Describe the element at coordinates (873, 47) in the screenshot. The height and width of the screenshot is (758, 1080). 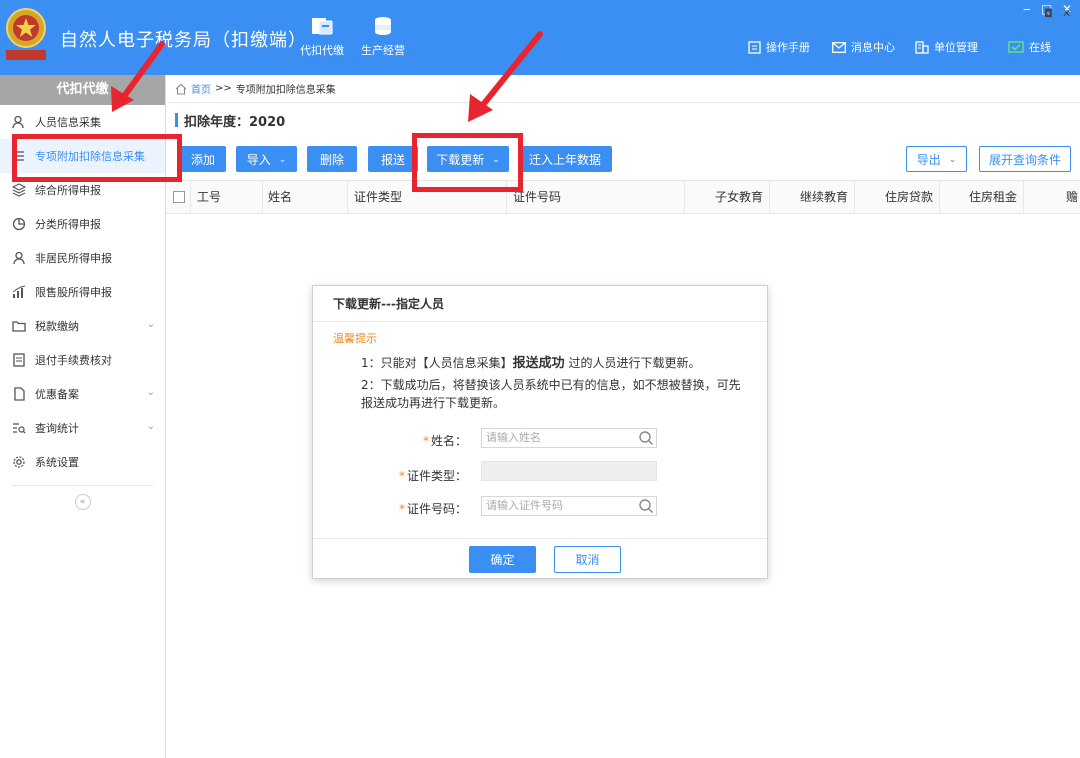
I see `message-center-label: 消息中心` at that location.